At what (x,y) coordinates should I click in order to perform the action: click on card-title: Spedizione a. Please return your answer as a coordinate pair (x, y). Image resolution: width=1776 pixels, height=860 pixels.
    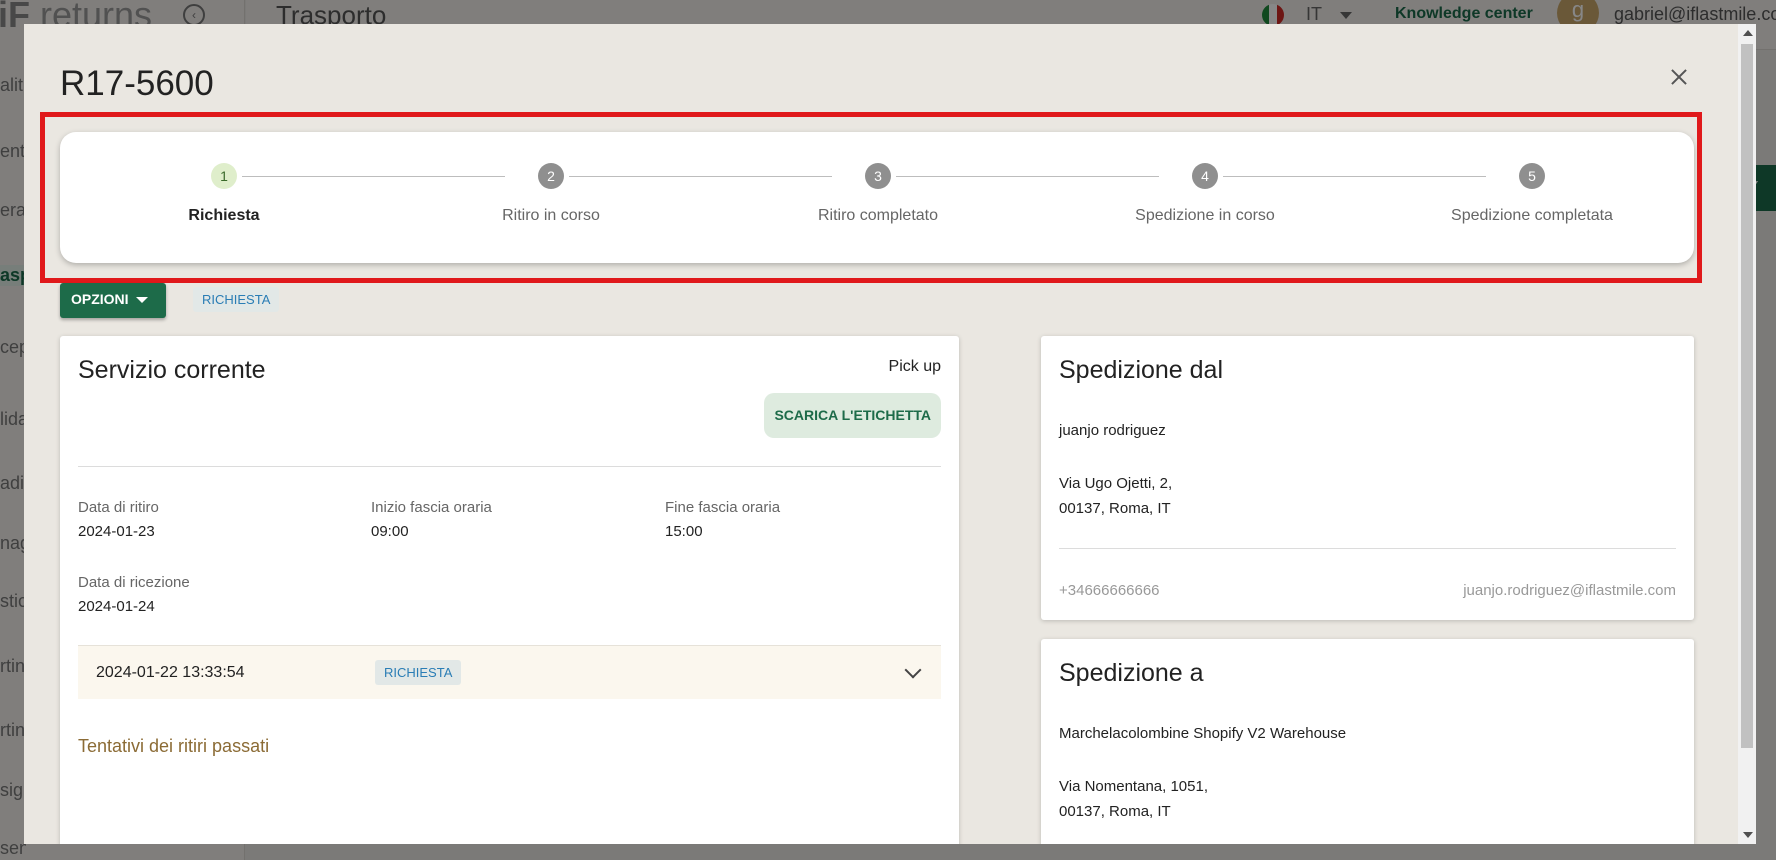
    Looking at the image, I should click on (1131, 673).